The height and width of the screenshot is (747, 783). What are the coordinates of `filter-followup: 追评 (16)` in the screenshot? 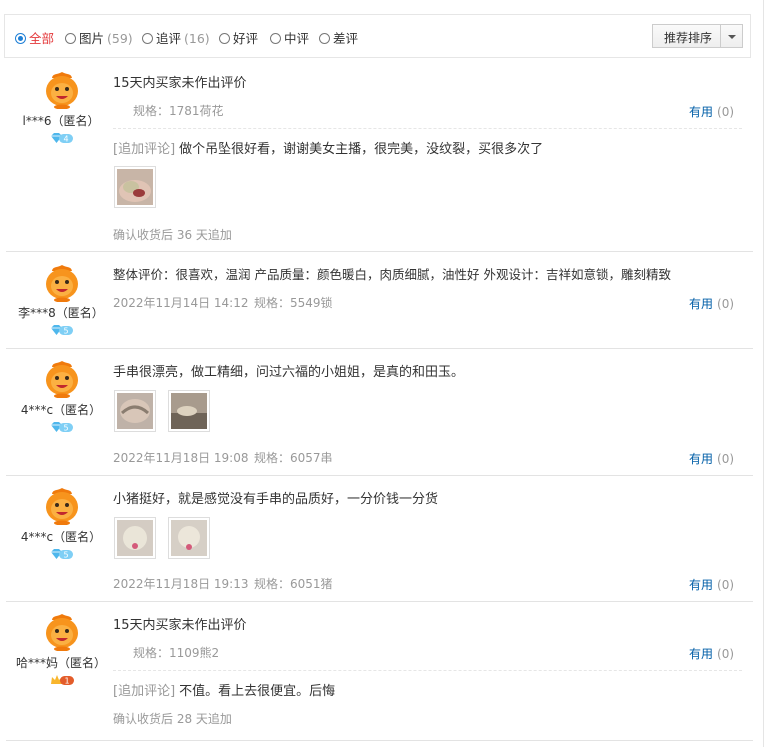 It's located at (176, 37).